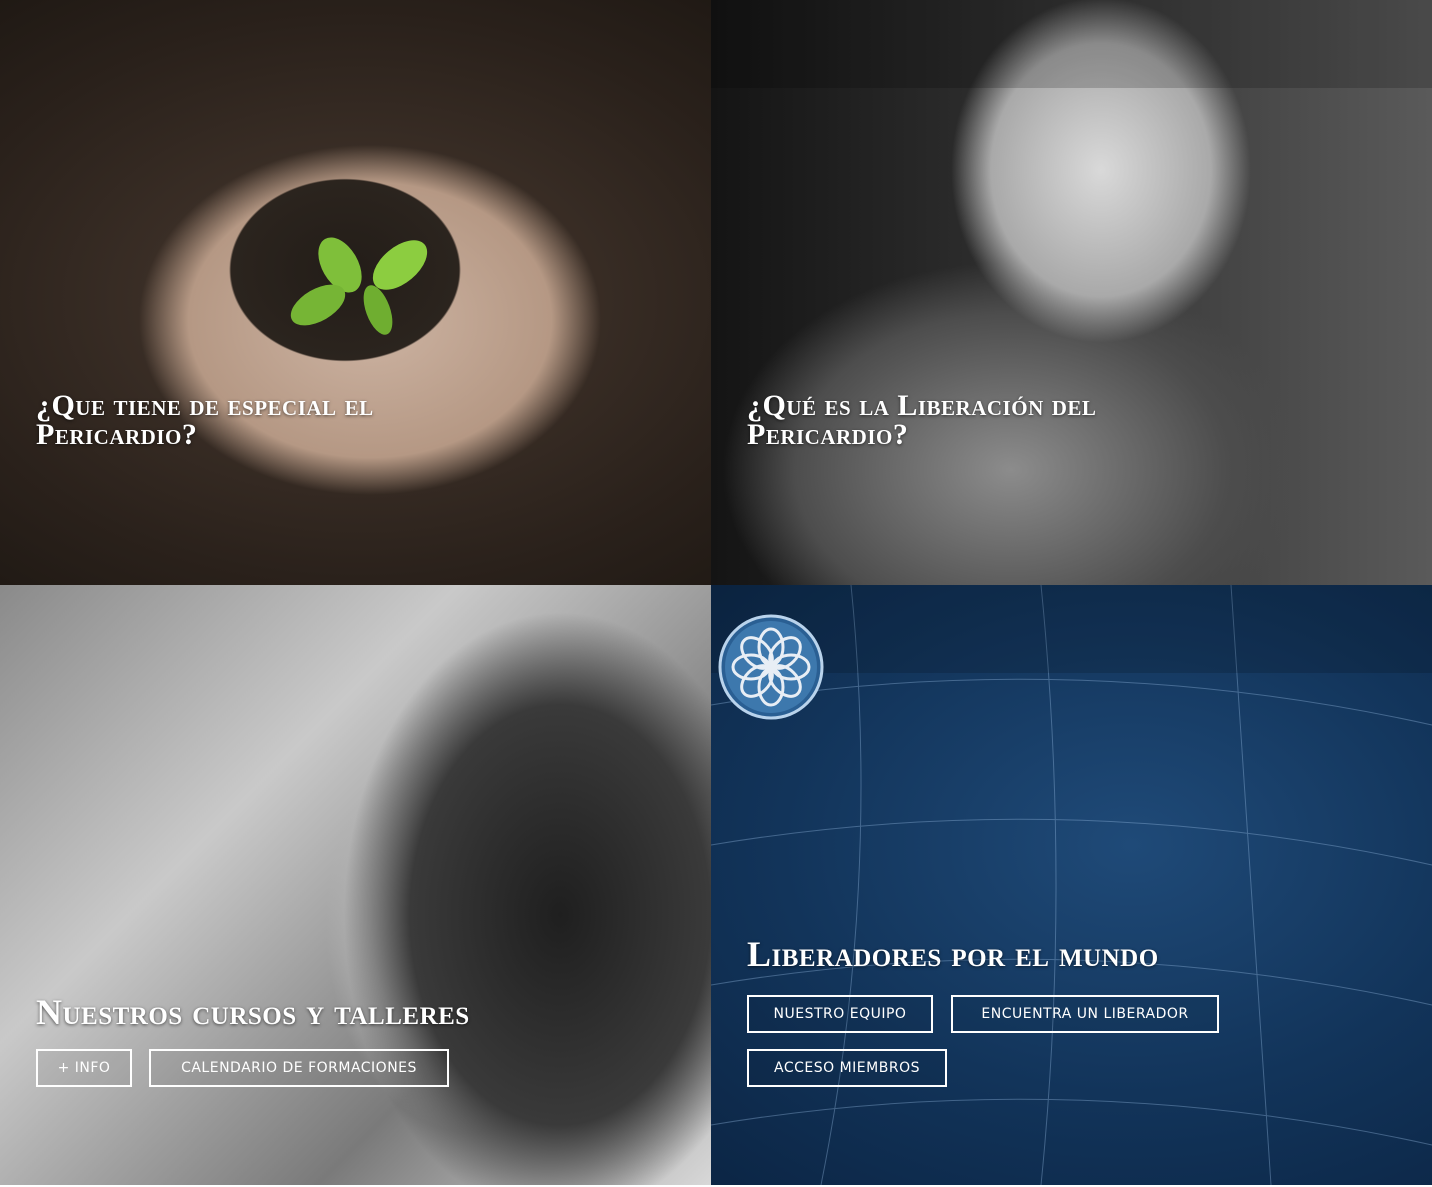 This screenshot has width=1432, height=1187. I want to click on globe-flower-logo-icon, so click(771, 667).